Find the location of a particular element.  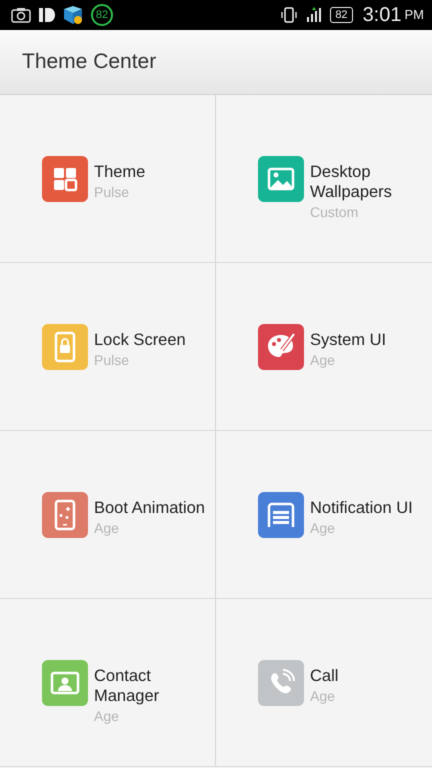

screen-title: Theme Center is located at coordinates (89, 62).